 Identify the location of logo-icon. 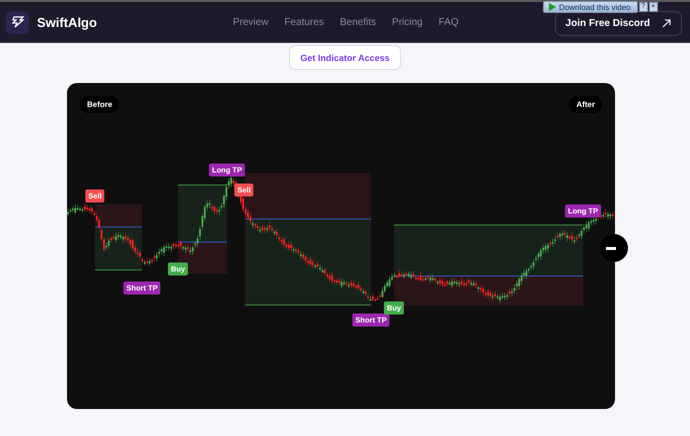
(17, 22).